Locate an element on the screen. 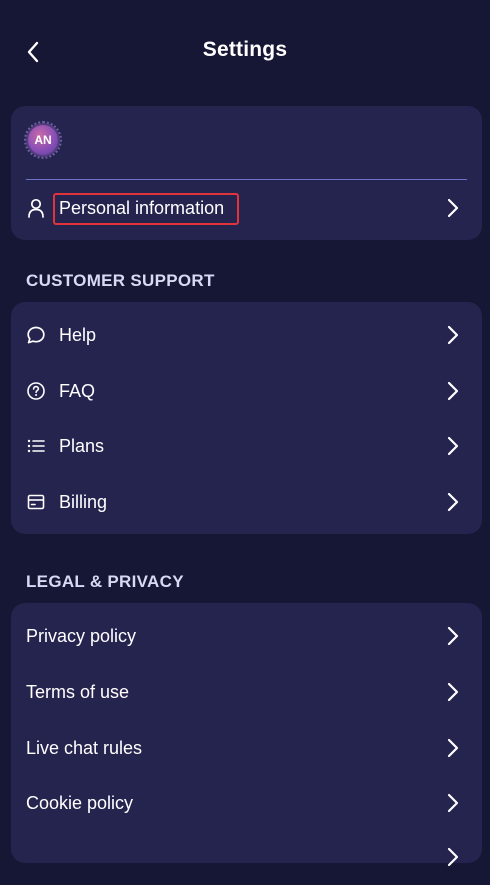 This screenshot has height=885, width=490. terms-of-use-label: Terms of use is located at coordinates (78, 691).